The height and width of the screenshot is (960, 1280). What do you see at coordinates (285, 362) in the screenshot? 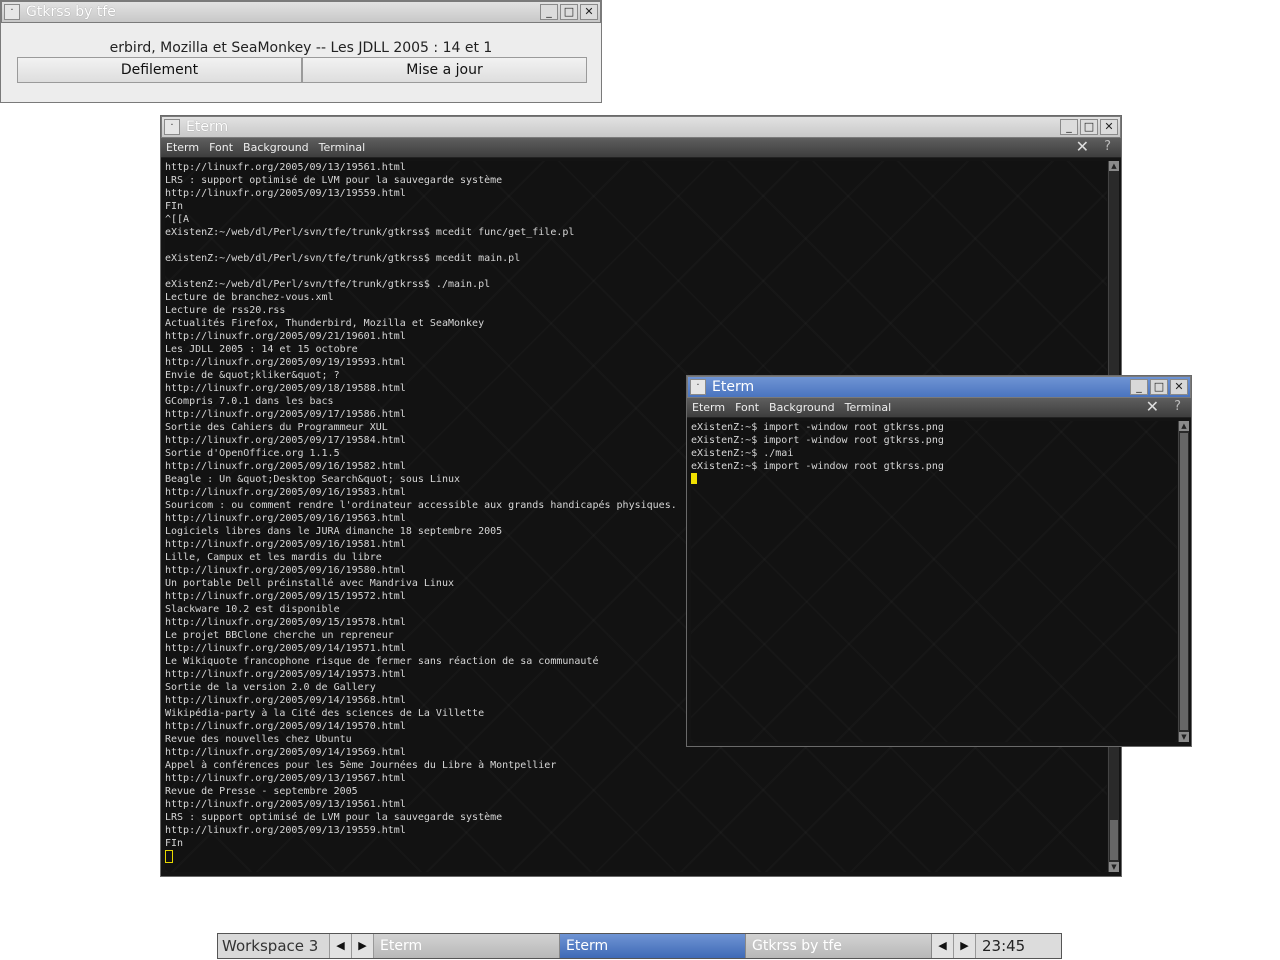
I see `terminal-line: http://linuxfr.org/2005/09/19/19593.html` at bounding box center [285, 362].